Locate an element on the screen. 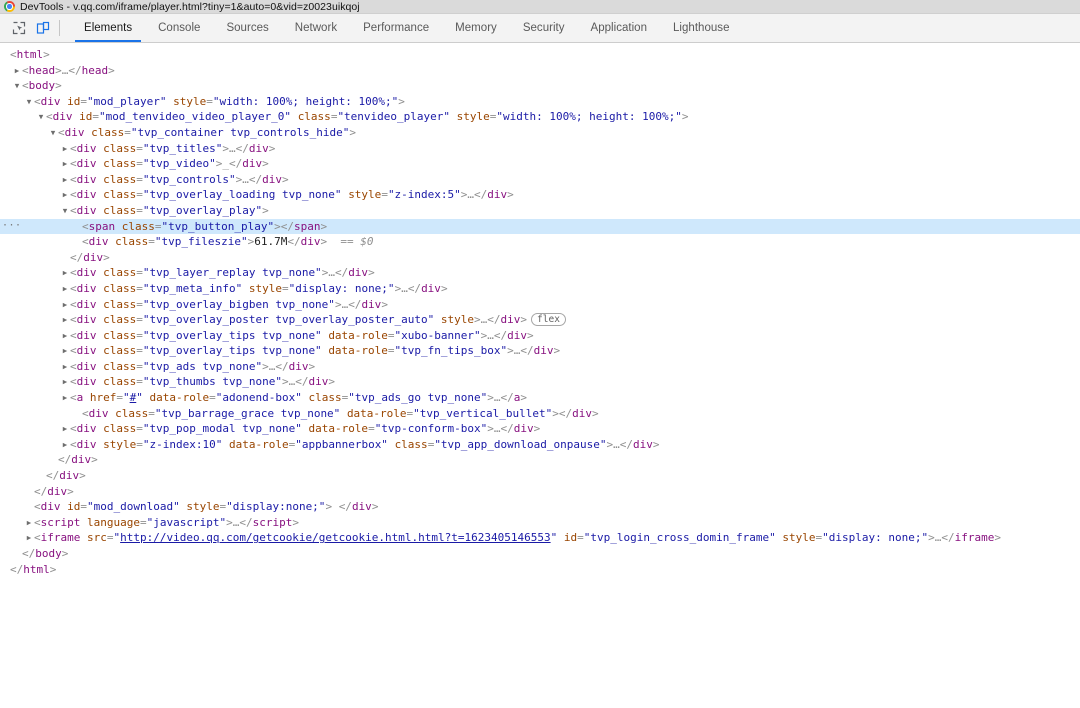 Image resolution: width=1080 pixels, height=708 pixels. dom-node-row: ▶ <div class="tvp_video">_</div> is located at coordinates (540, 164).